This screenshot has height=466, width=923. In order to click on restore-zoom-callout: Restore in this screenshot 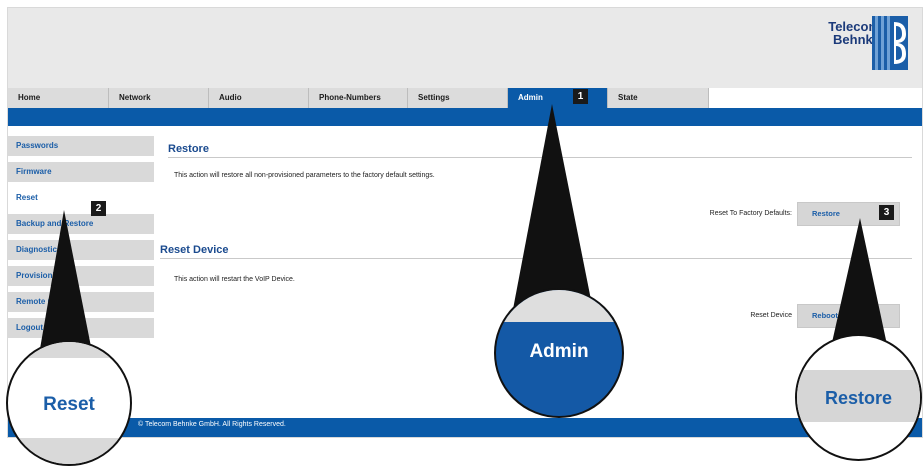, I will do `click(858, 397)`.